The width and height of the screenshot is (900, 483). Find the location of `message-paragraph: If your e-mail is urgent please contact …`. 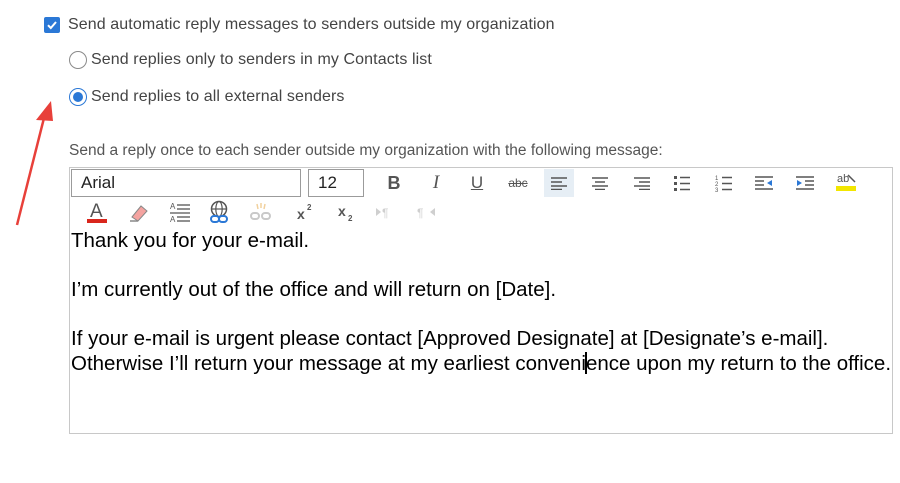

message-paragraph: If your e-mail is urgent please contact … is located at coordinates (481, 351).